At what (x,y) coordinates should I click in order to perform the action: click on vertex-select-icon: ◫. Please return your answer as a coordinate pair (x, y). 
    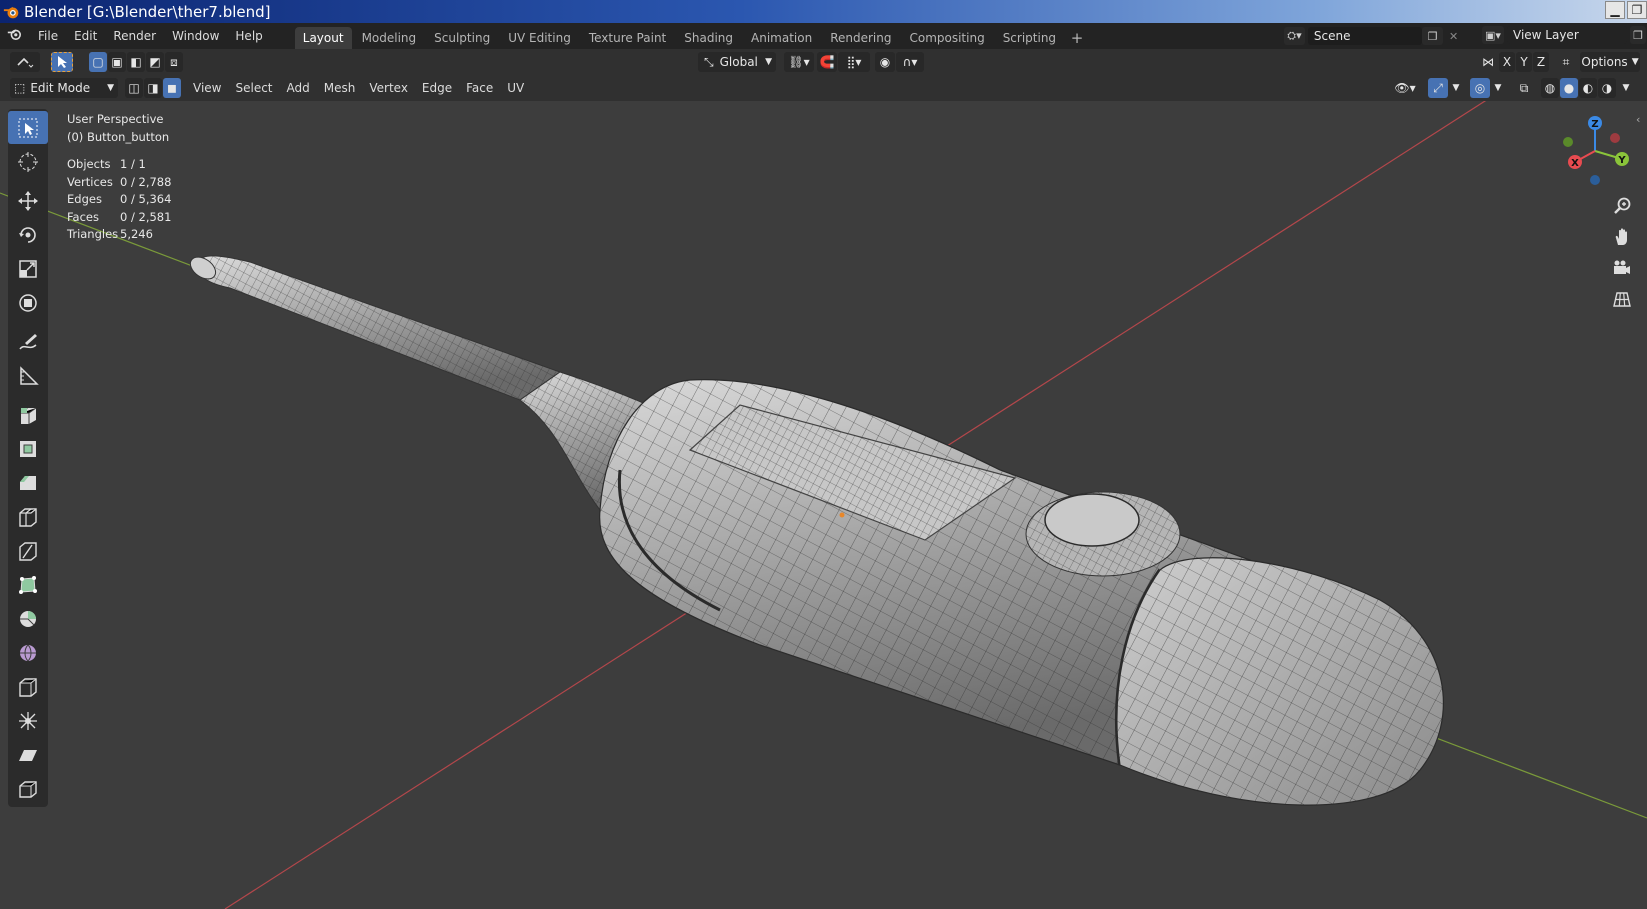
    Looking at the image, I should click on (134, 88).